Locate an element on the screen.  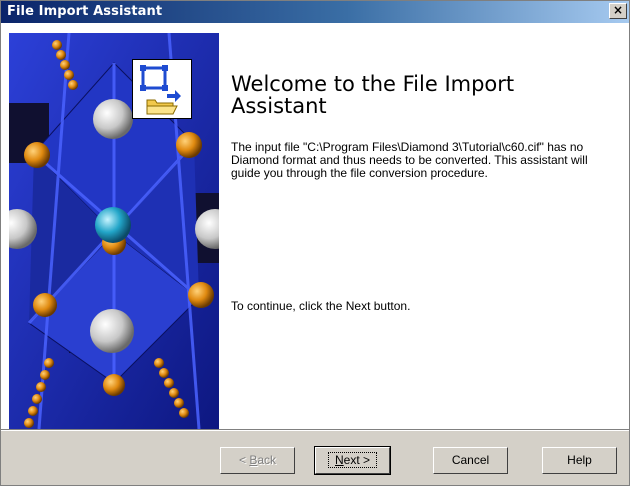
help-button: Help is located at coordinates (579, 460).